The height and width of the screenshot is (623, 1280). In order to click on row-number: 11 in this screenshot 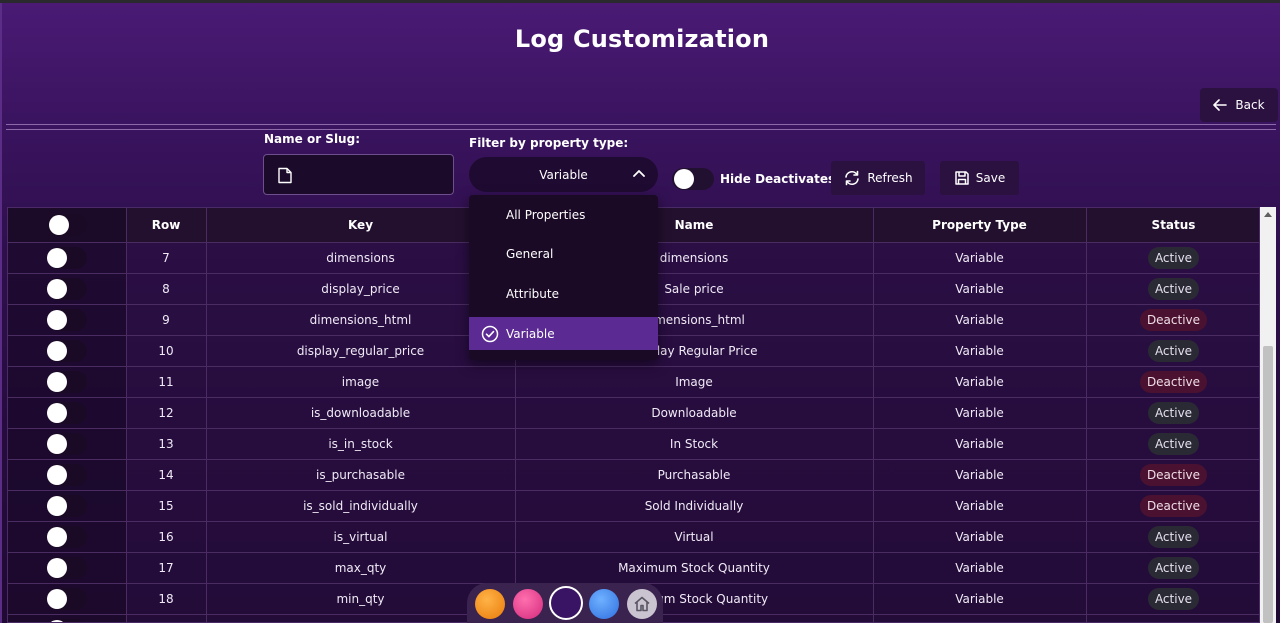, I will do `click(166, 381)`.